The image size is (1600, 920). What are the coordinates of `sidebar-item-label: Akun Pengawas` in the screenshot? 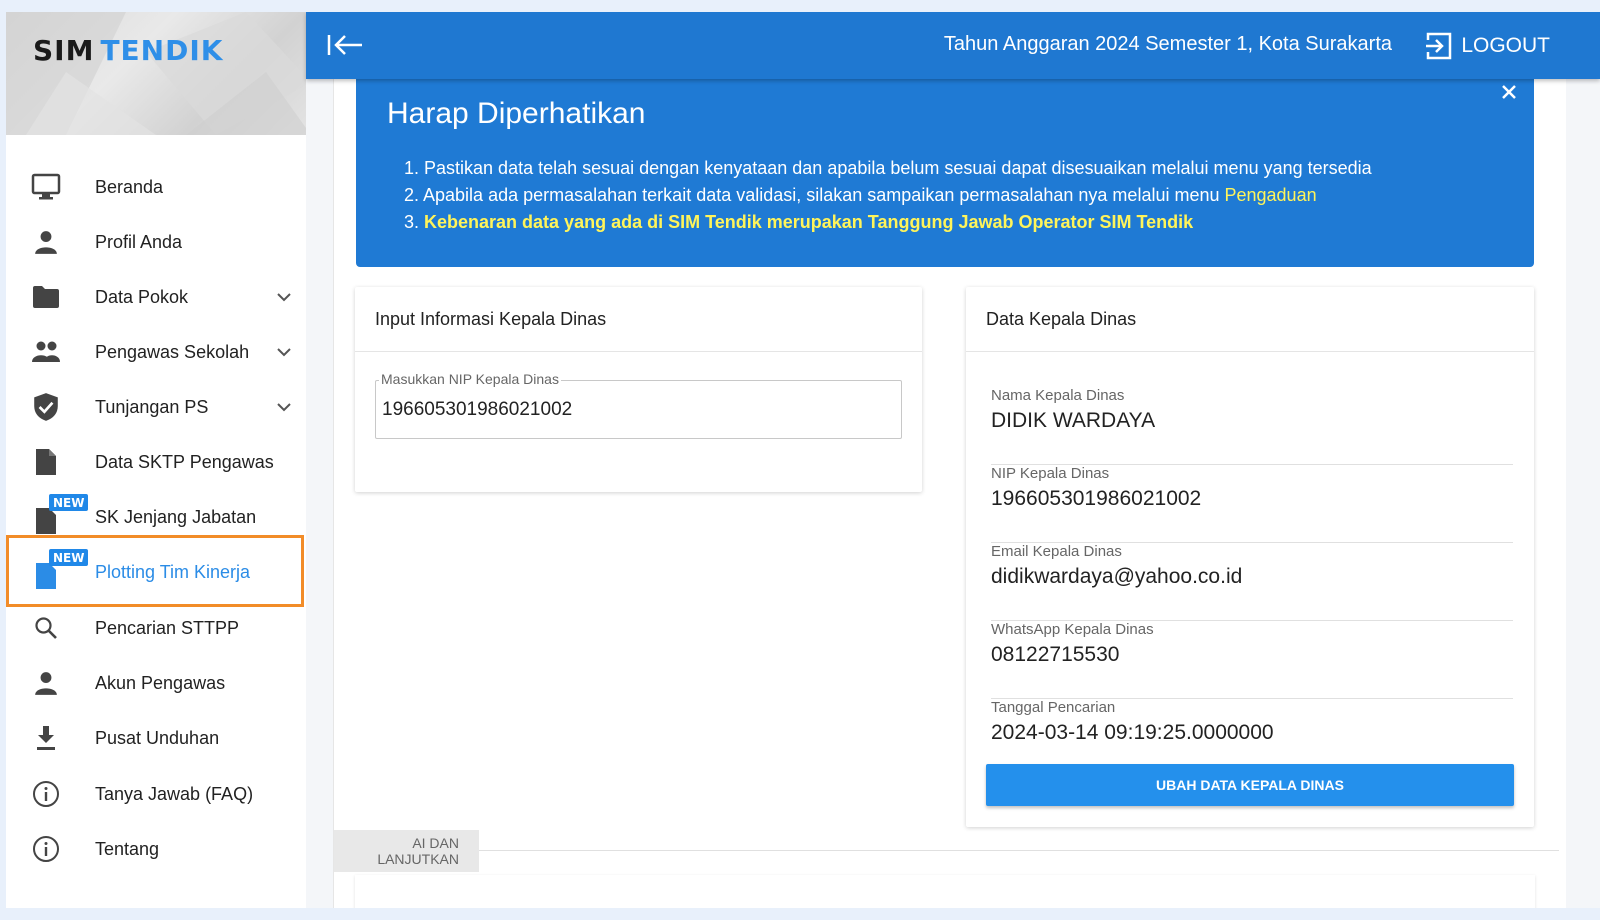 It's located at (160, 682).